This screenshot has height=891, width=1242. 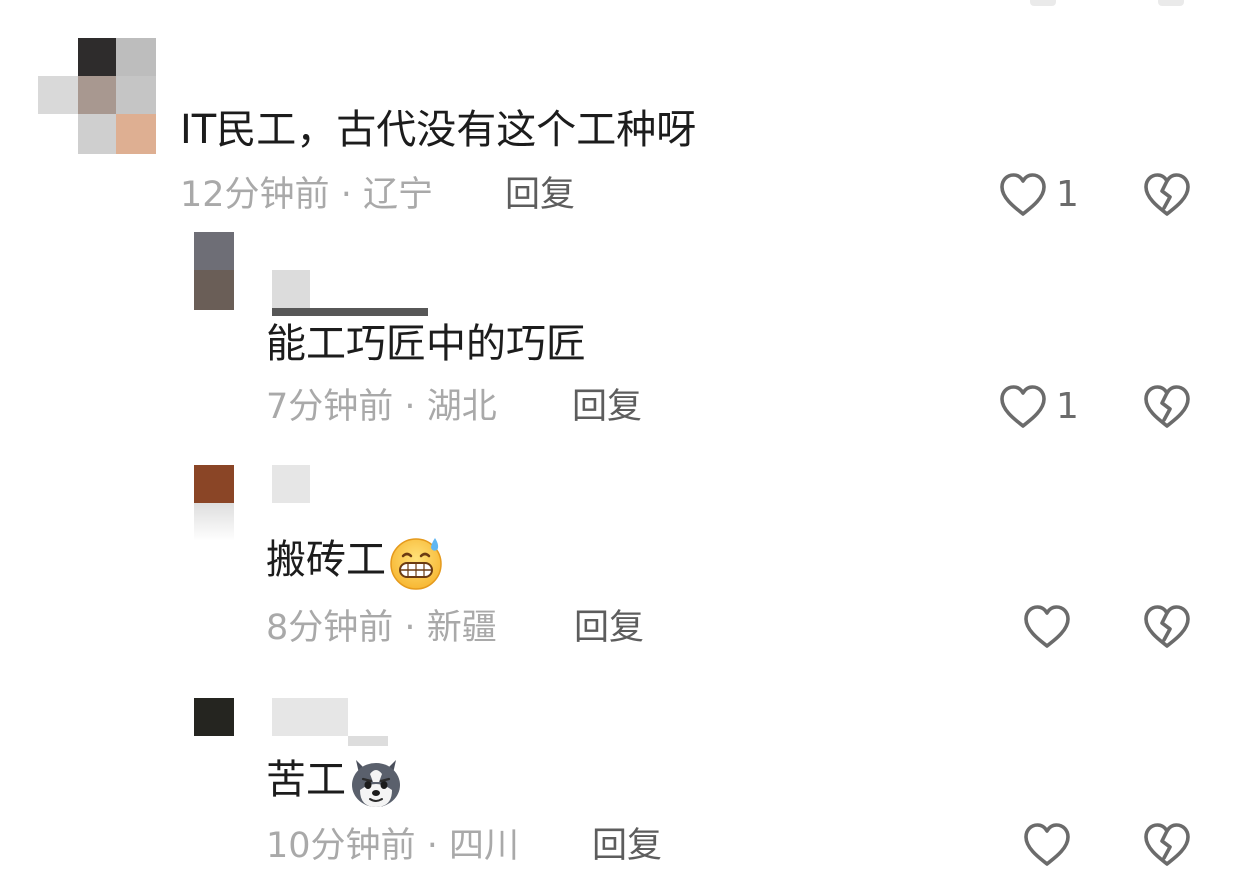 What do you see at coordinates (330, 407) in the screenshot?
I see `comment-time: 7分钟前` at bounding box center [330, 407].